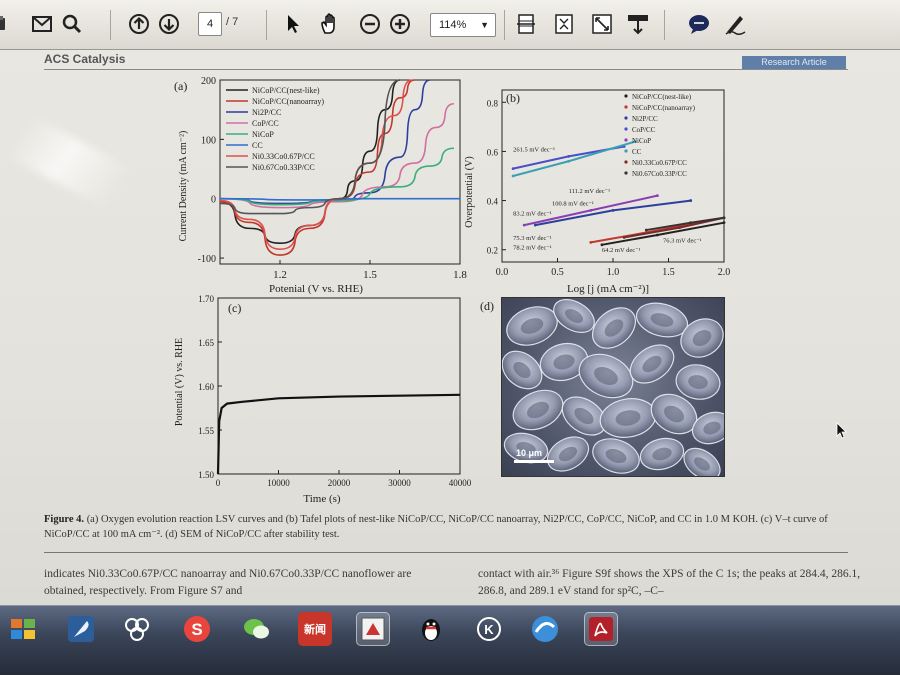  Describe the element at coordinates (370, 24) in the screenshot. I see `zoom-out-icon` at that location.